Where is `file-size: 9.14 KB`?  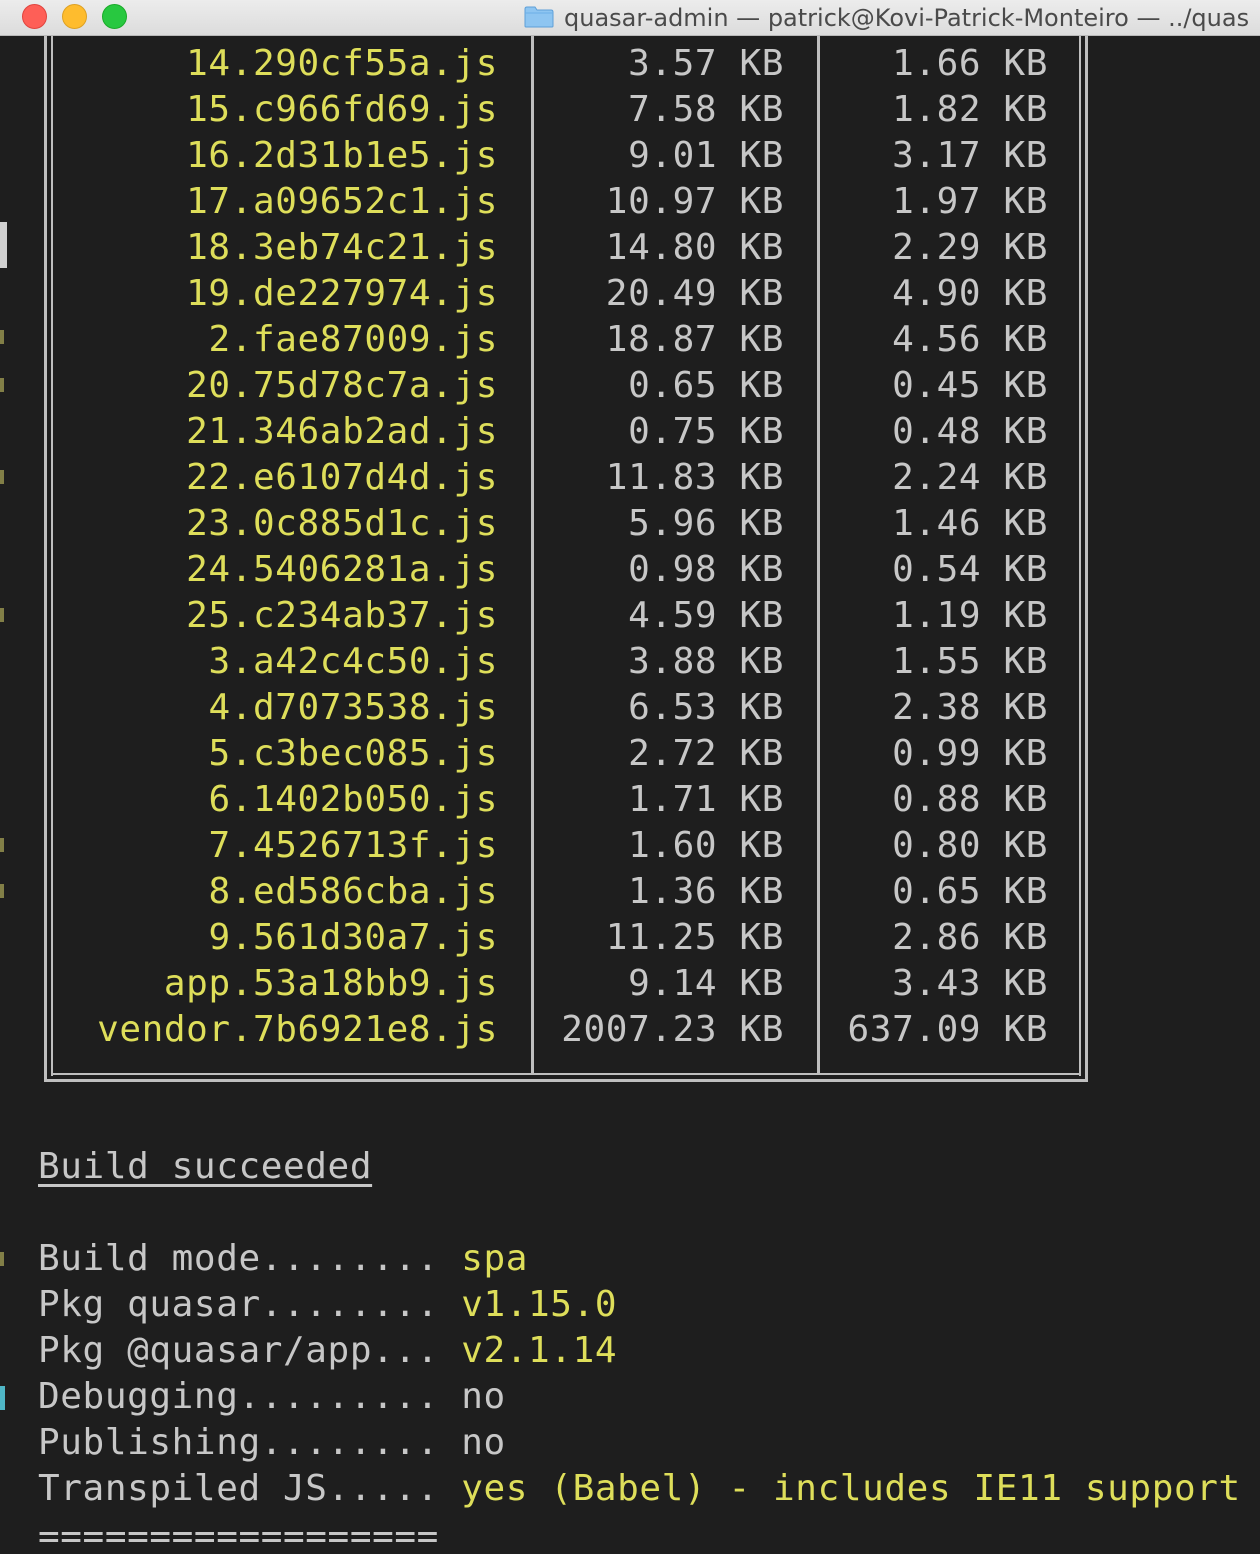 file-size: 9.14 KB is located at coordinates (706, 983).